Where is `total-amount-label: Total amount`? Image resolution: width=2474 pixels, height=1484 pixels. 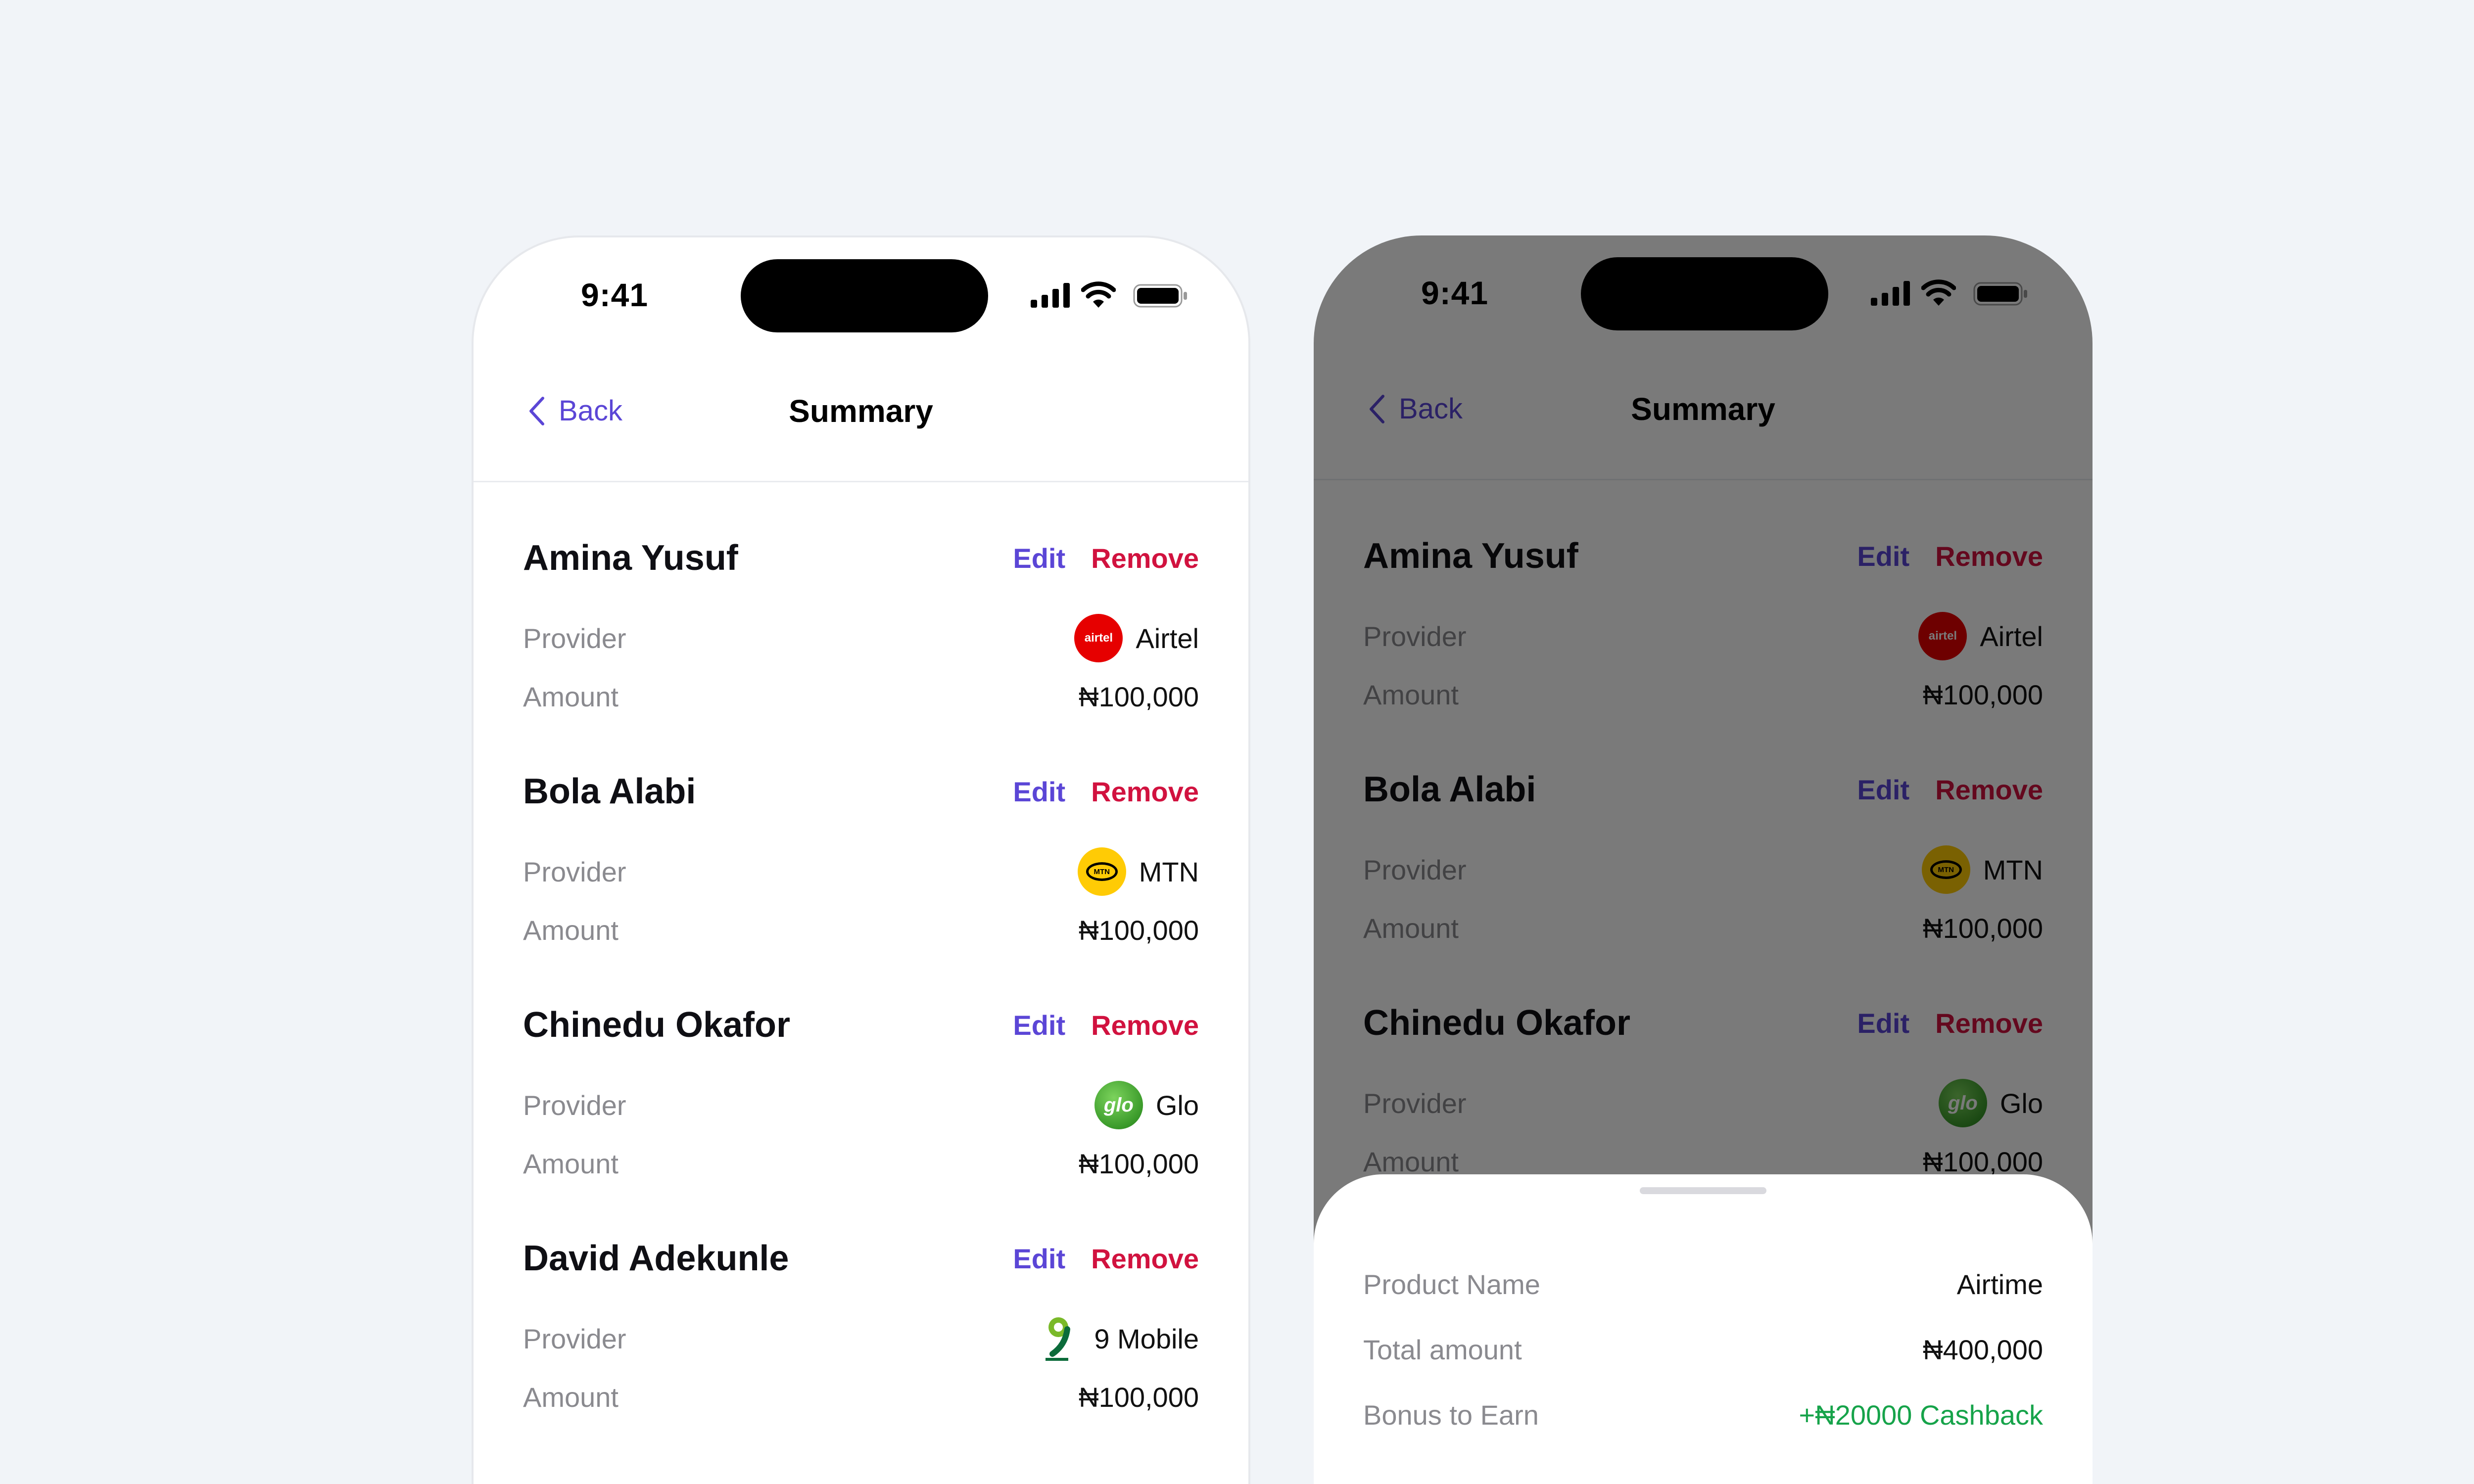 total-amount-label: Total amount is located at coordinates (1443, 1349).